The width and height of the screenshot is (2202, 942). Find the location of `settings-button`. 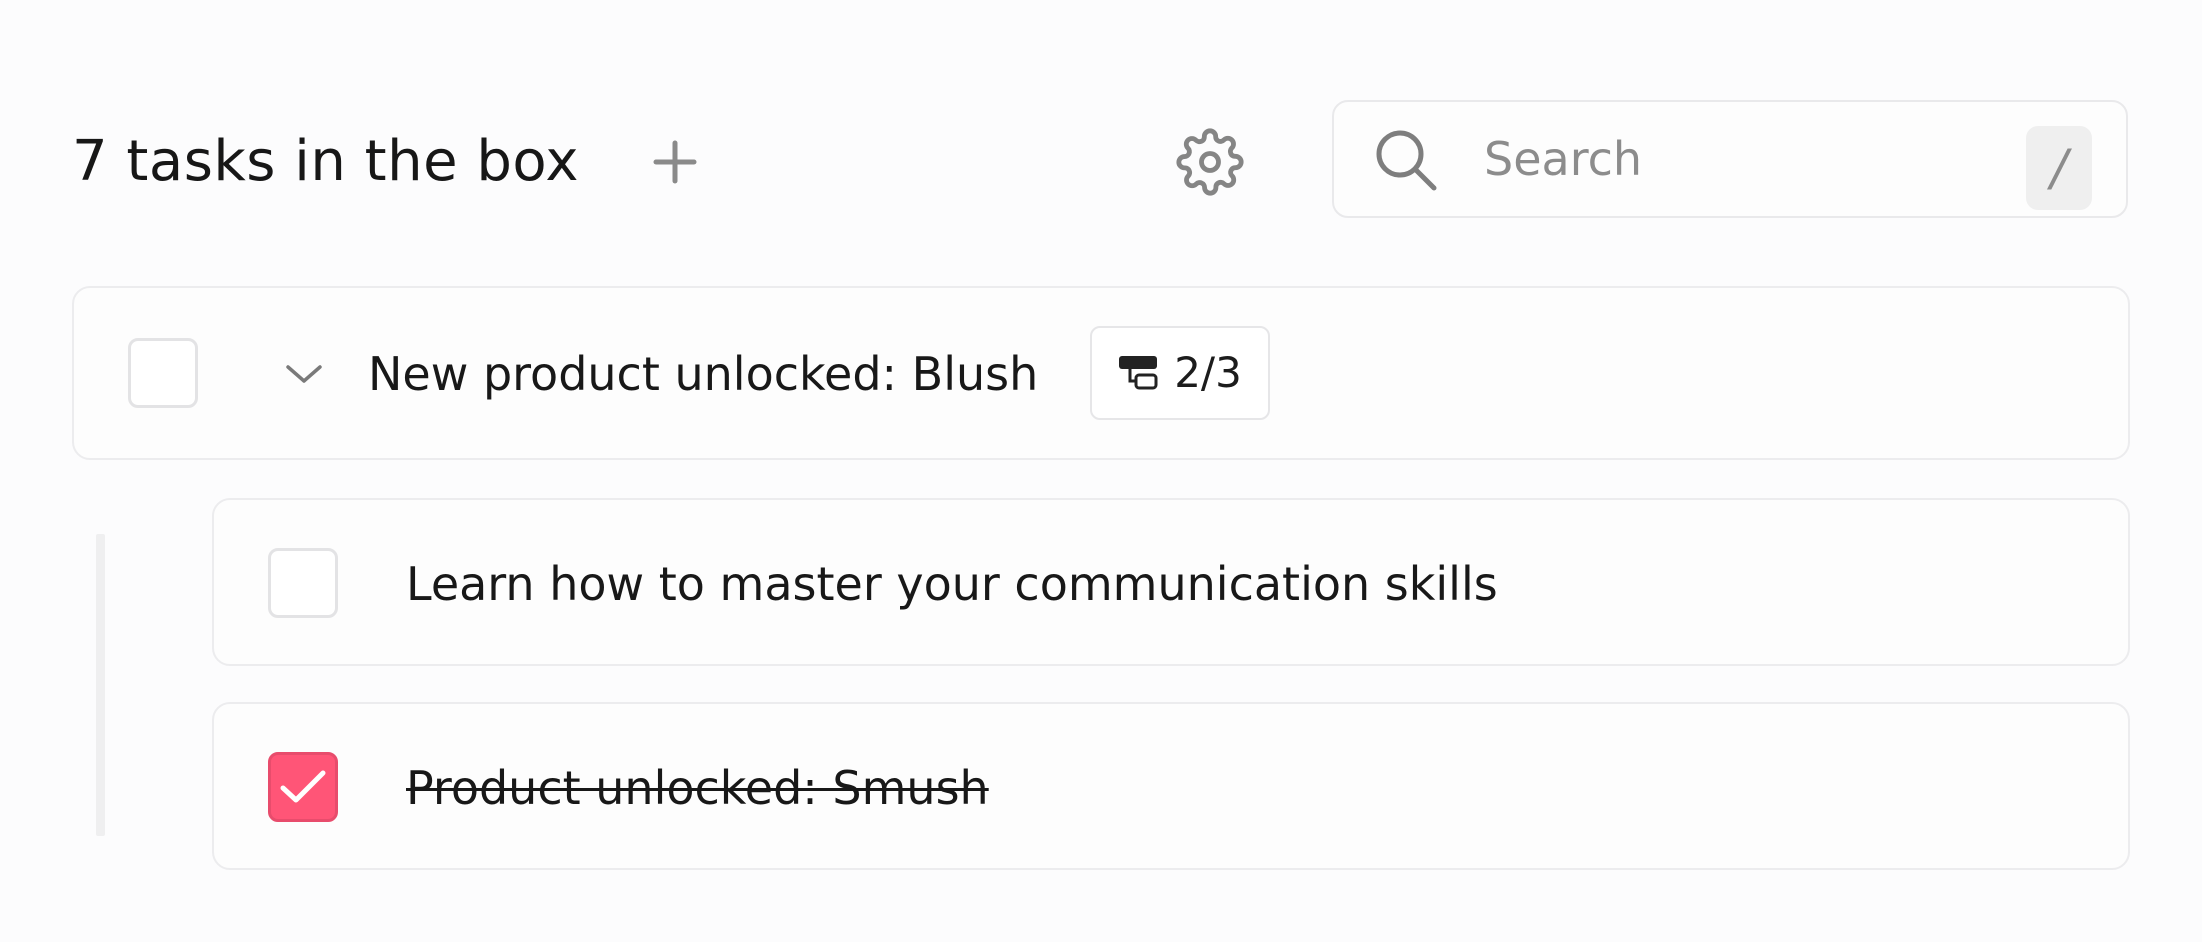

settings-button is located at coordinates (1210, 162).